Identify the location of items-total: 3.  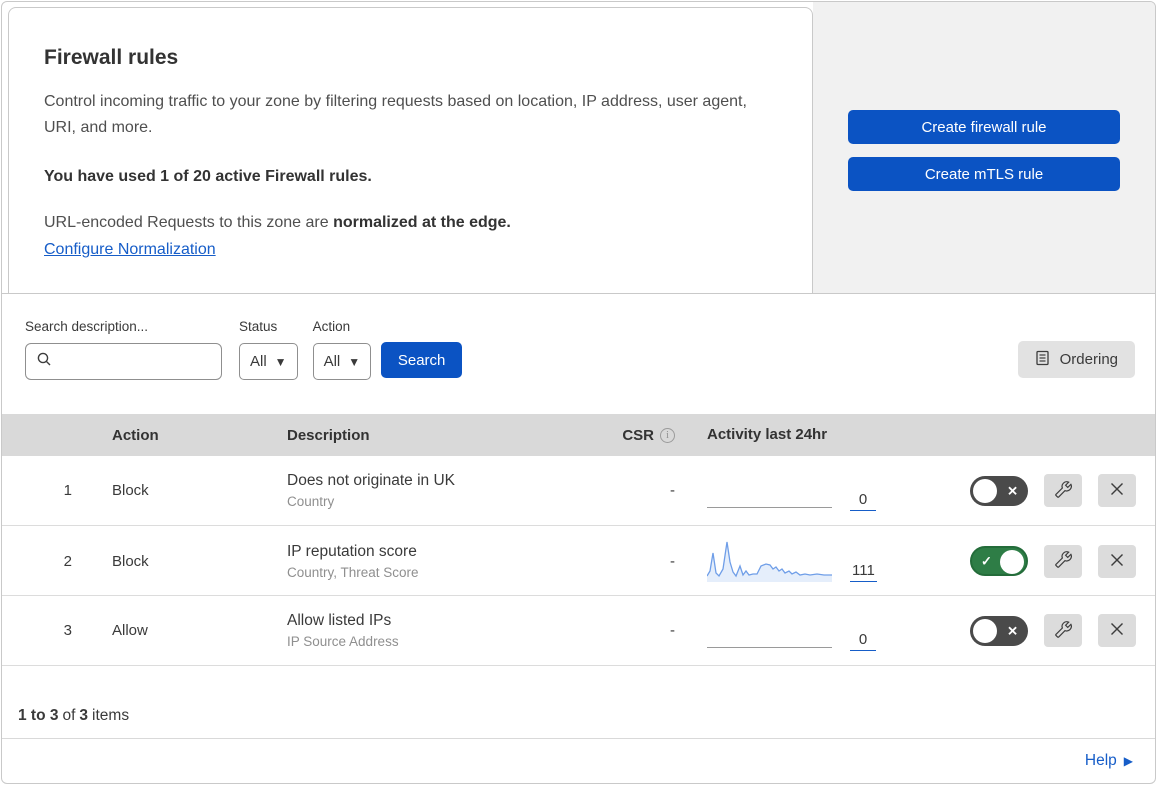
(84, 715).